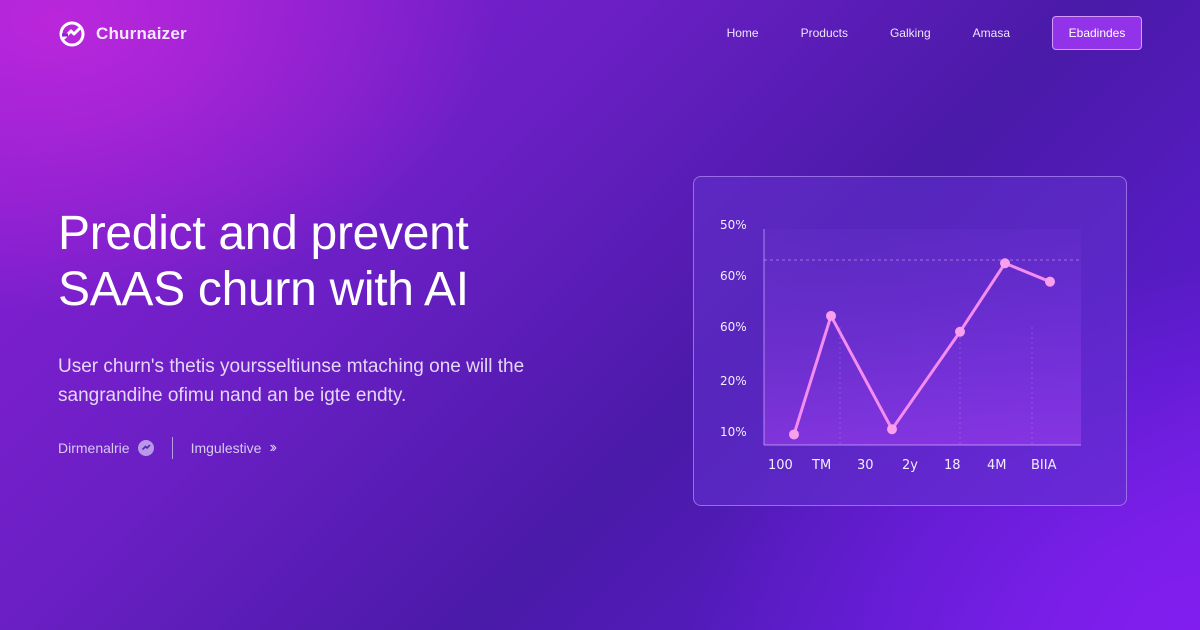 The height and width of the screenshot is (630, 1200). Describe the element at coordinates (263, 289) in the screenshot. I see `hero-title-line-2: SAAS churn with AI` at that location.